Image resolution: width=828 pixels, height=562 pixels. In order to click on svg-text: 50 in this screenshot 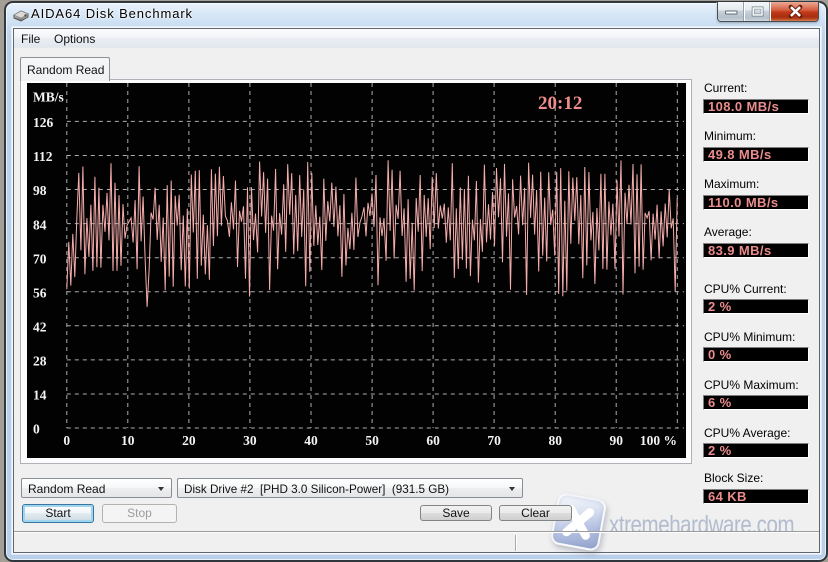, I will do `click(372, 440)`.